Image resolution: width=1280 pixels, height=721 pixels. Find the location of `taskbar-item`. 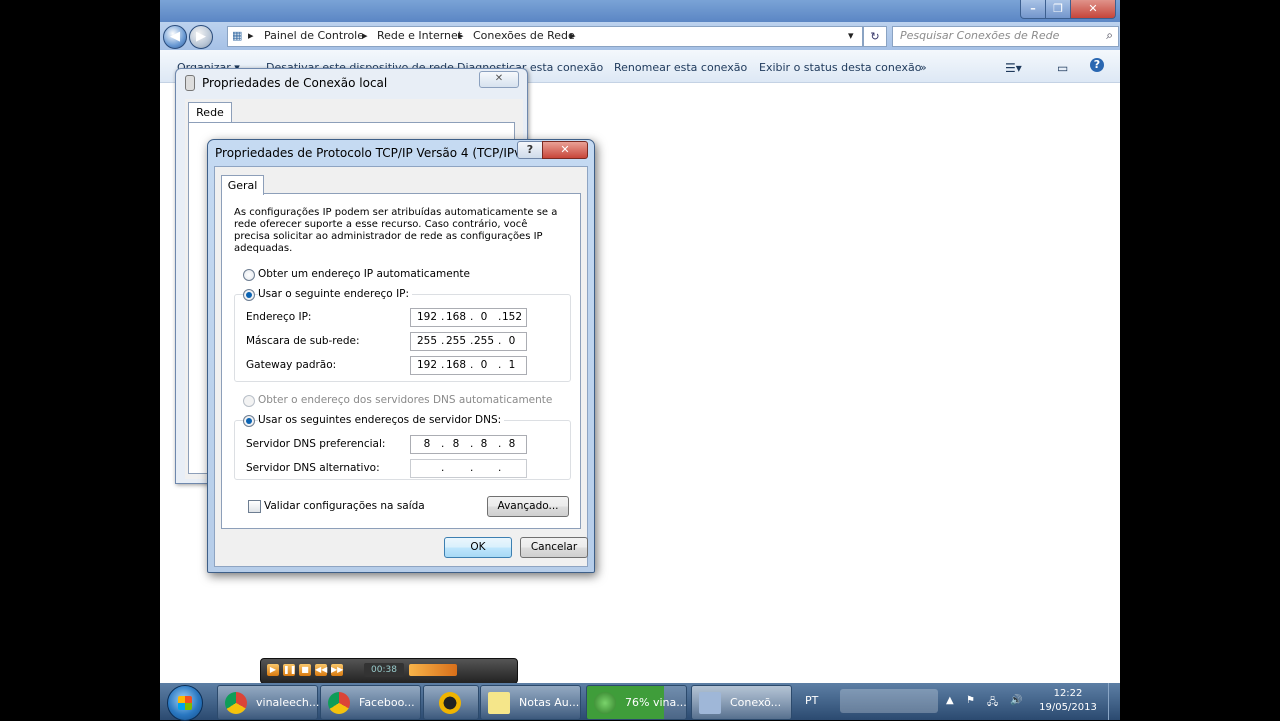

taskbar-item is located at coordinates (451, 702).